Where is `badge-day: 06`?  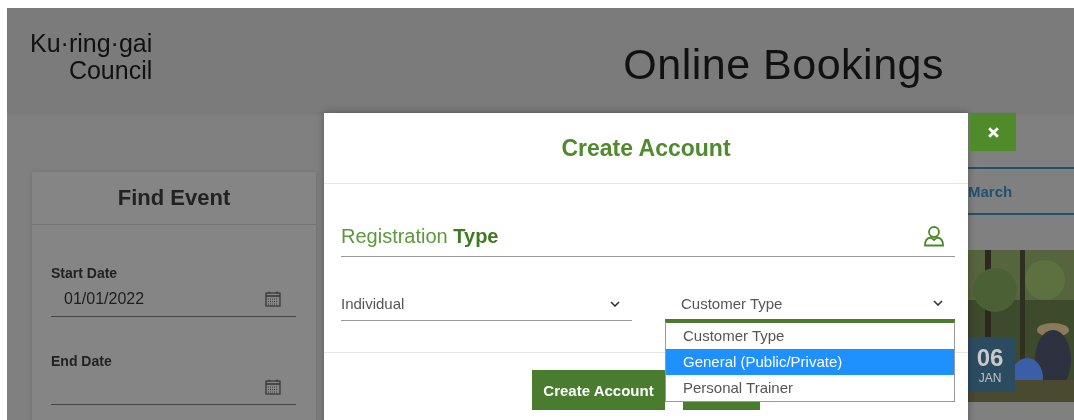 badge-day: 06 is located at coordinates (990, 357).